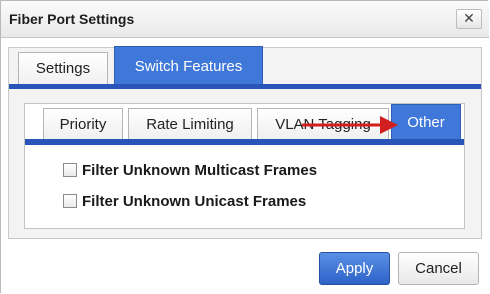  What do you see at coordinates (323, 124) in the screenshot?
I see `tab-vlan-tagging: VLAN Tagging` at bounding box center [323, 124].